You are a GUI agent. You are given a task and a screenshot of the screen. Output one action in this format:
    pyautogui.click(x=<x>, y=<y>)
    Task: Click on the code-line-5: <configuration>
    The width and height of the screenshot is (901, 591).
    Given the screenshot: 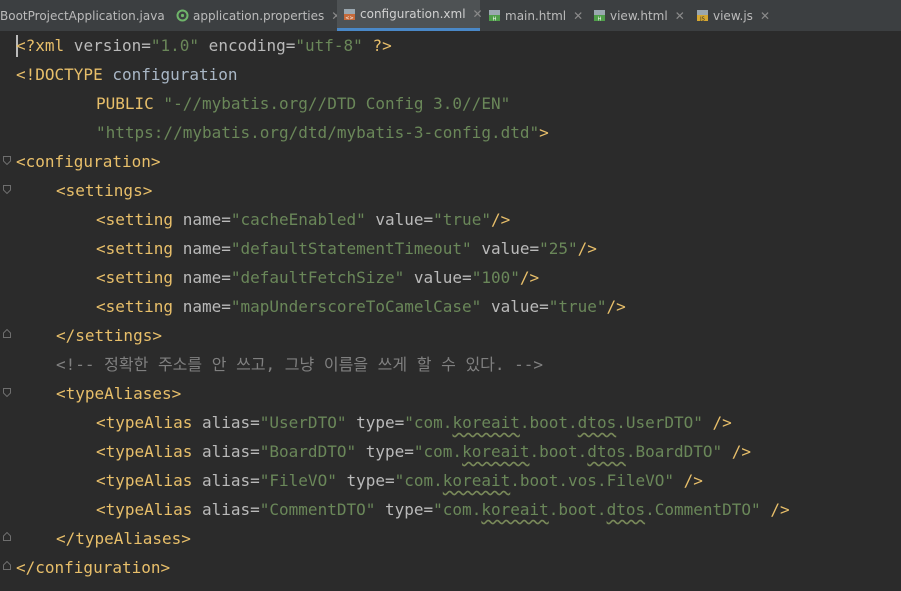 What is the action you would take?
    pyautogui.click(x=88, y=161)
    